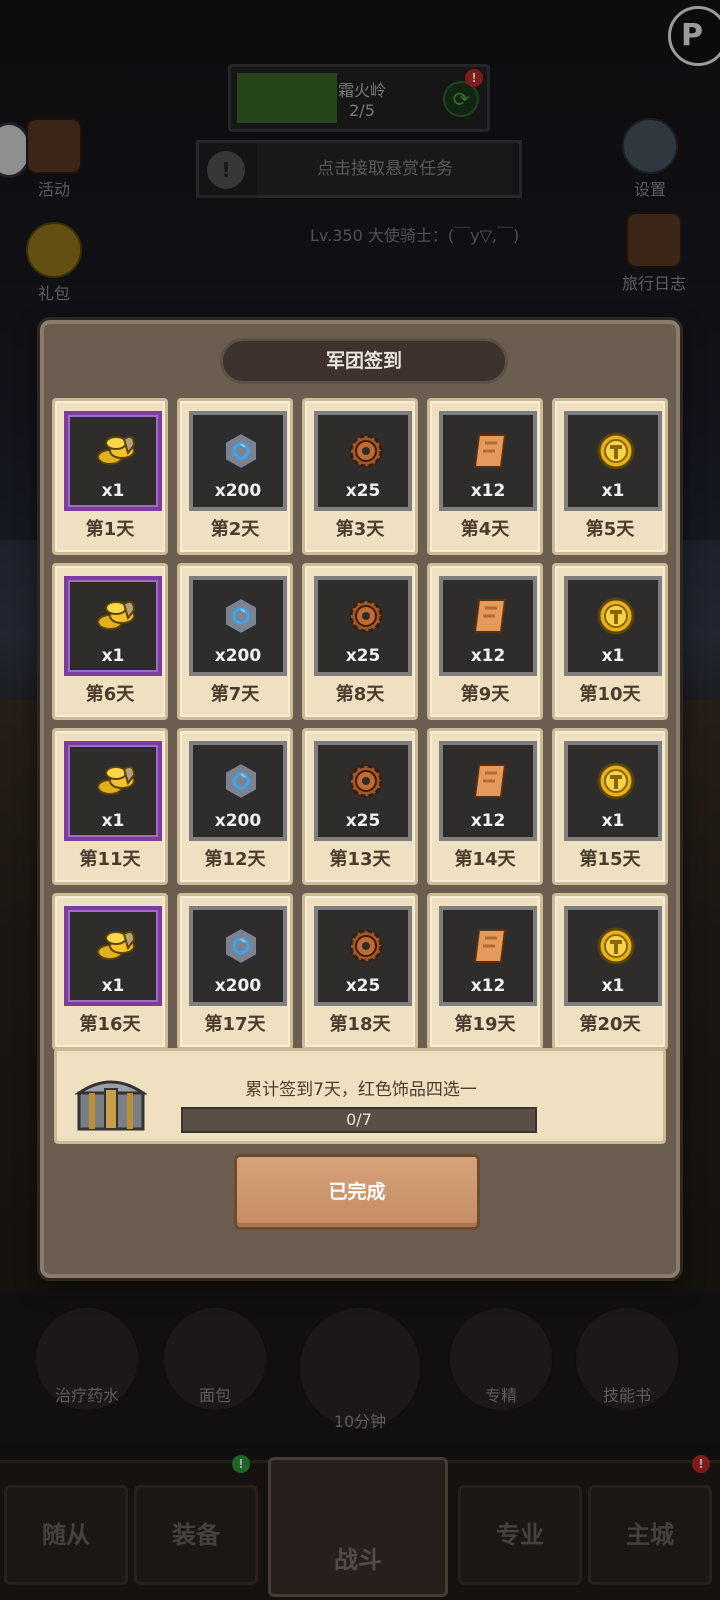  I want to click on day-label: 第18天, so click(360, 1024).